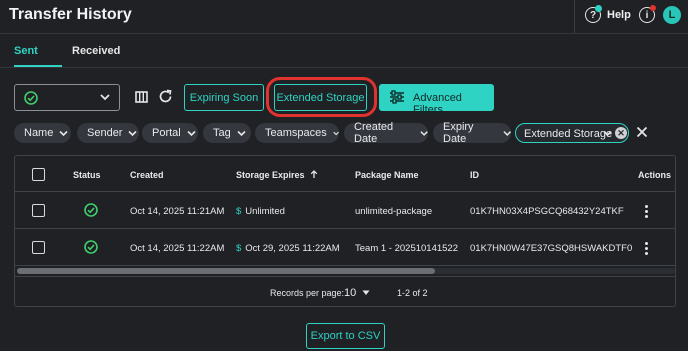 The width and height of the screenshot is (688, 351). I want to click on column-header-storage-expires: Storage Expires, so click(277, 175).